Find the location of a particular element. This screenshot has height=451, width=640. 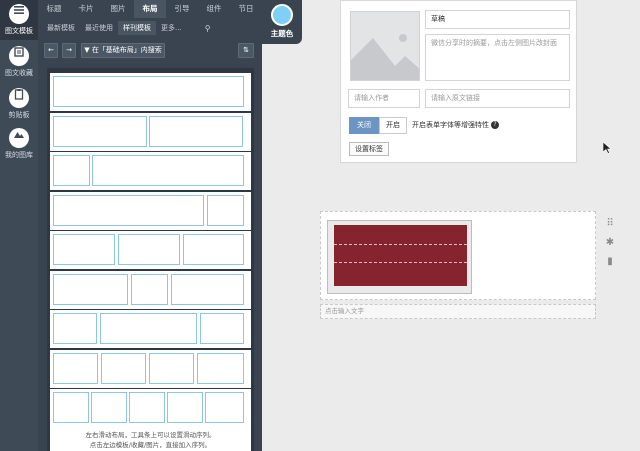

theme-color-label: 主题色 is located at coordinates (282, 33).